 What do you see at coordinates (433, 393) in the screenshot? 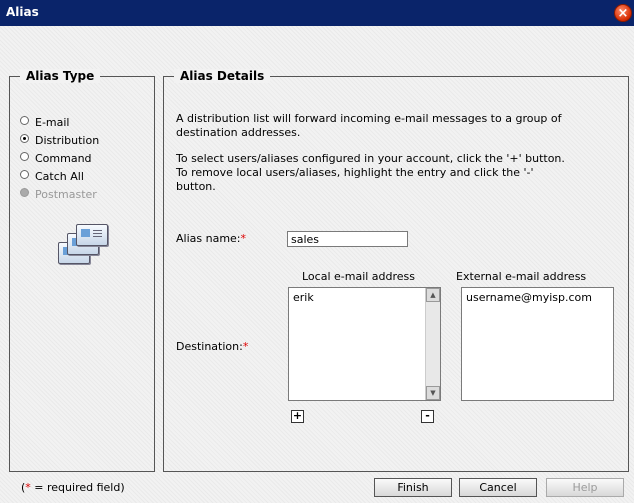
I see `scroll-down-icon: ▼` at bounding box center [433, 393].